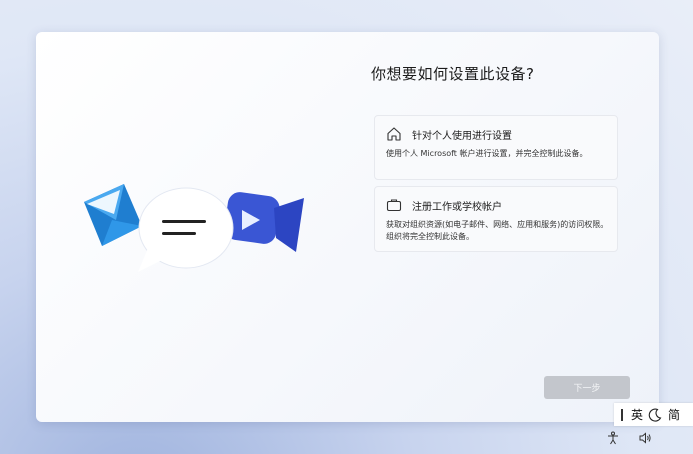 Image resolution: width=693 pixels, height=454 pixels. I want to click on mail-icon, so click(113, 215).